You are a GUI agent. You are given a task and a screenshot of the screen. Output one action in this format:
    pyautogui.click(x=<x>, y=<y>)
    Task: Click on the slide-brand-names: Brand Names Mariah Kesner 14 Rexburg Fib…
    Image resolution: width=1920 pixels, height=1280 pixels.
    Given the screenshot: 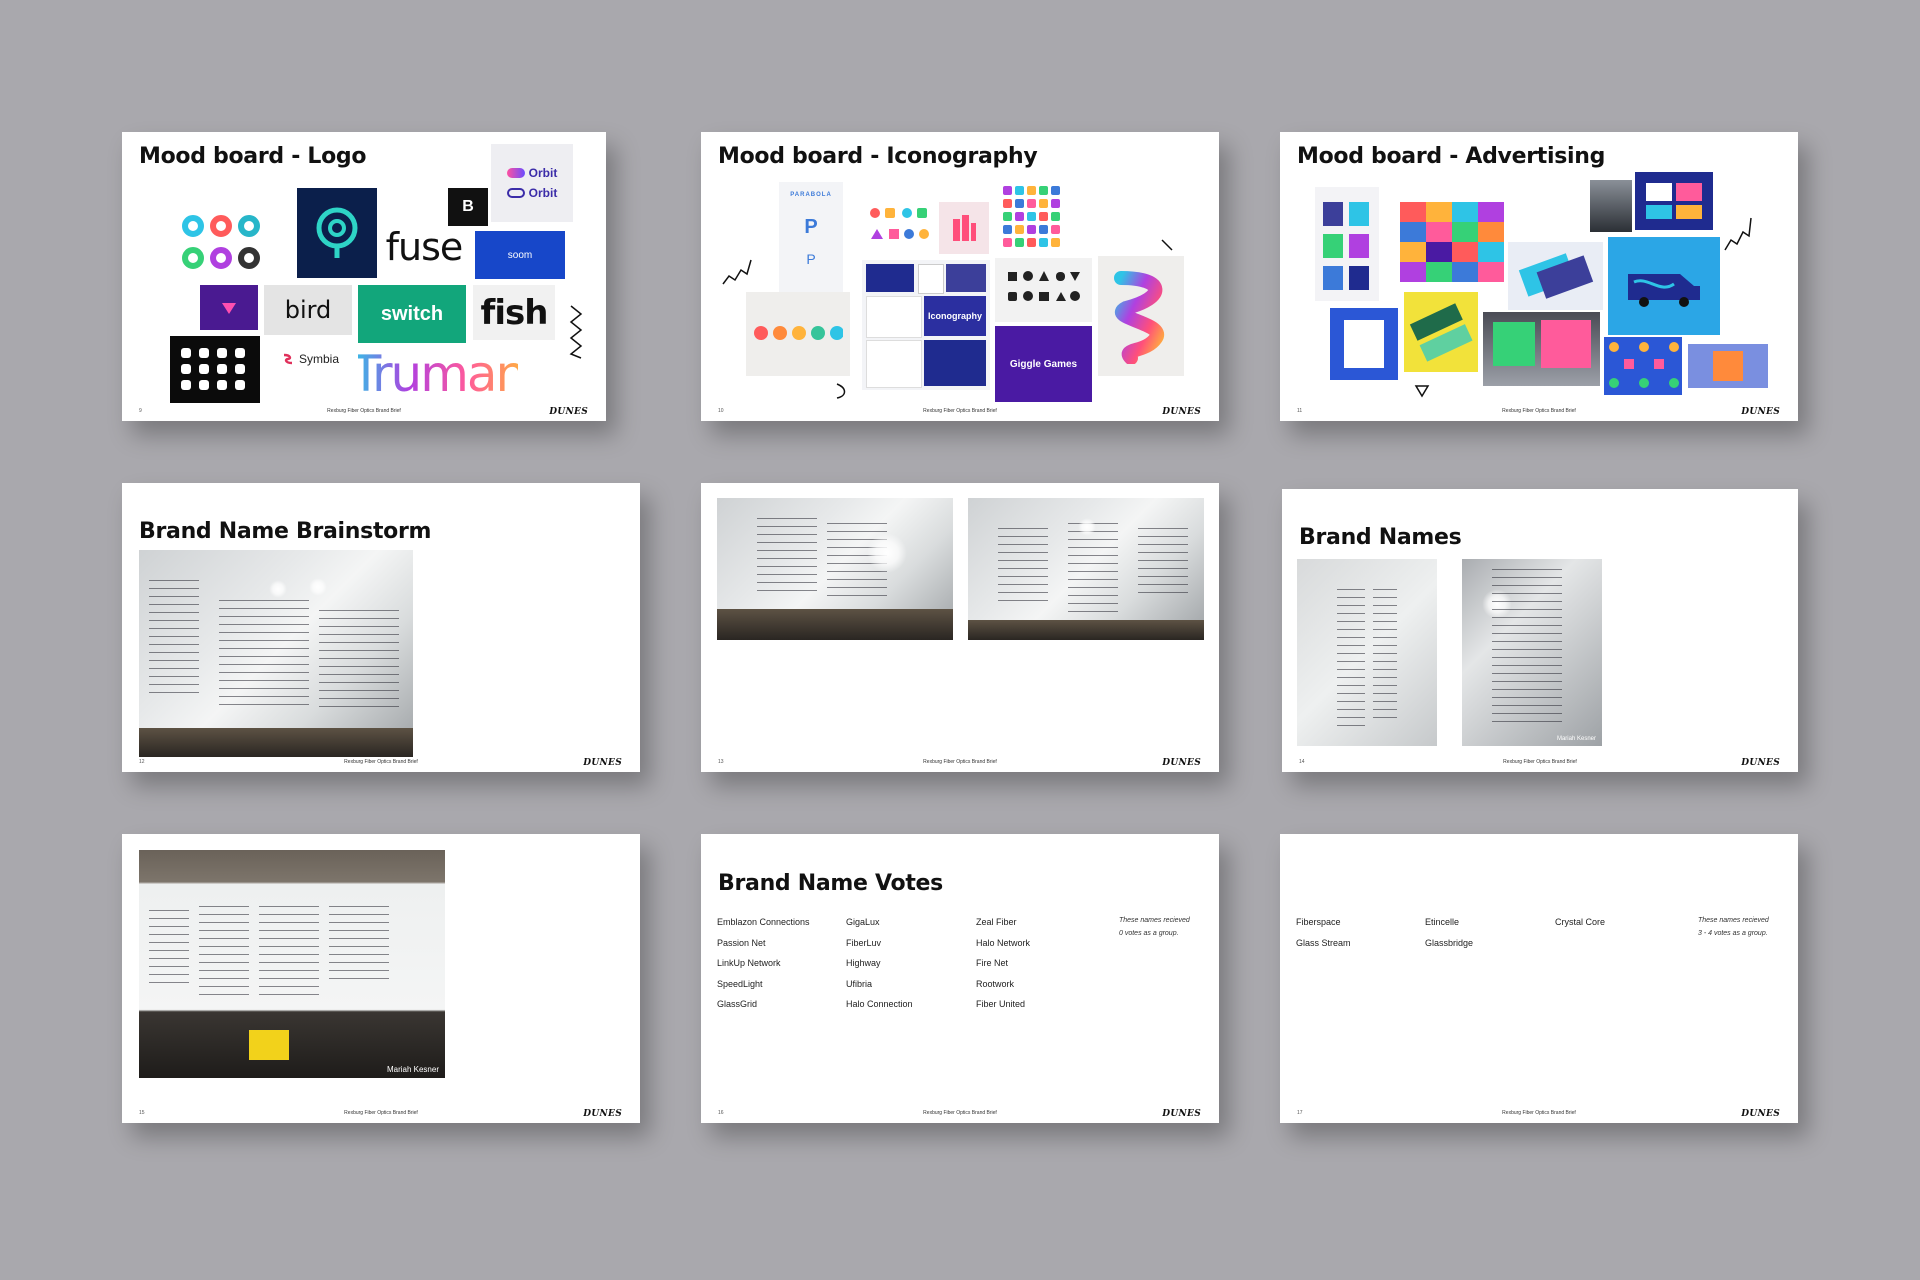 What is the action you would take?
    pyautogui.click(x=1540, y=630)
    